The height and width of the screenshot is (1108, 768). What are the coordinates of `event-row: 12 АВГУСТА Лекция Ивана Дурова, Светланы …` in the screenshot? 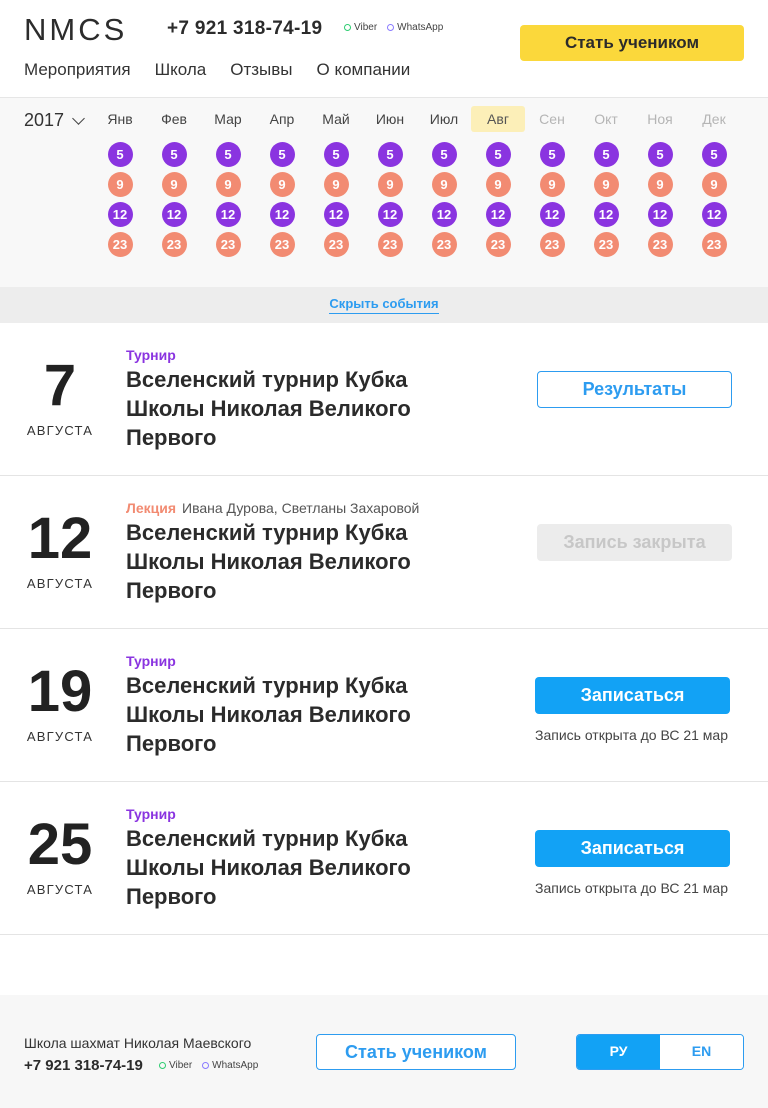 It's located at (384, 552).